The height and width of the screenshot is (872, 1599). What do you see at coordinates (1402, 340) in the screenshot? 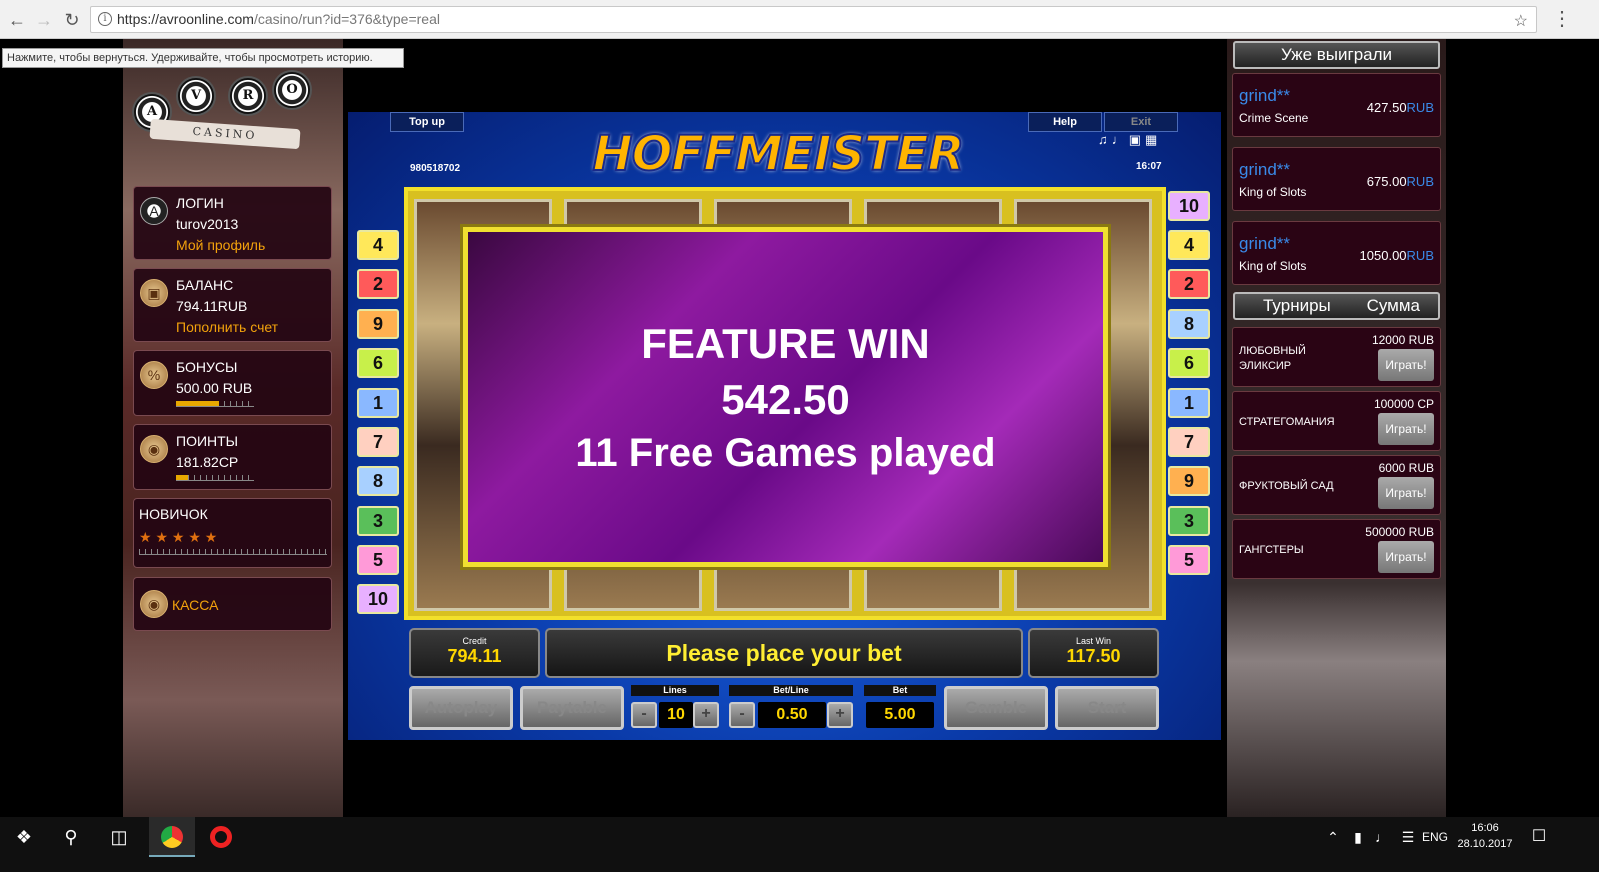
I see `tournament-sum: 12000 RUB` at bounding box center [1402, 340].